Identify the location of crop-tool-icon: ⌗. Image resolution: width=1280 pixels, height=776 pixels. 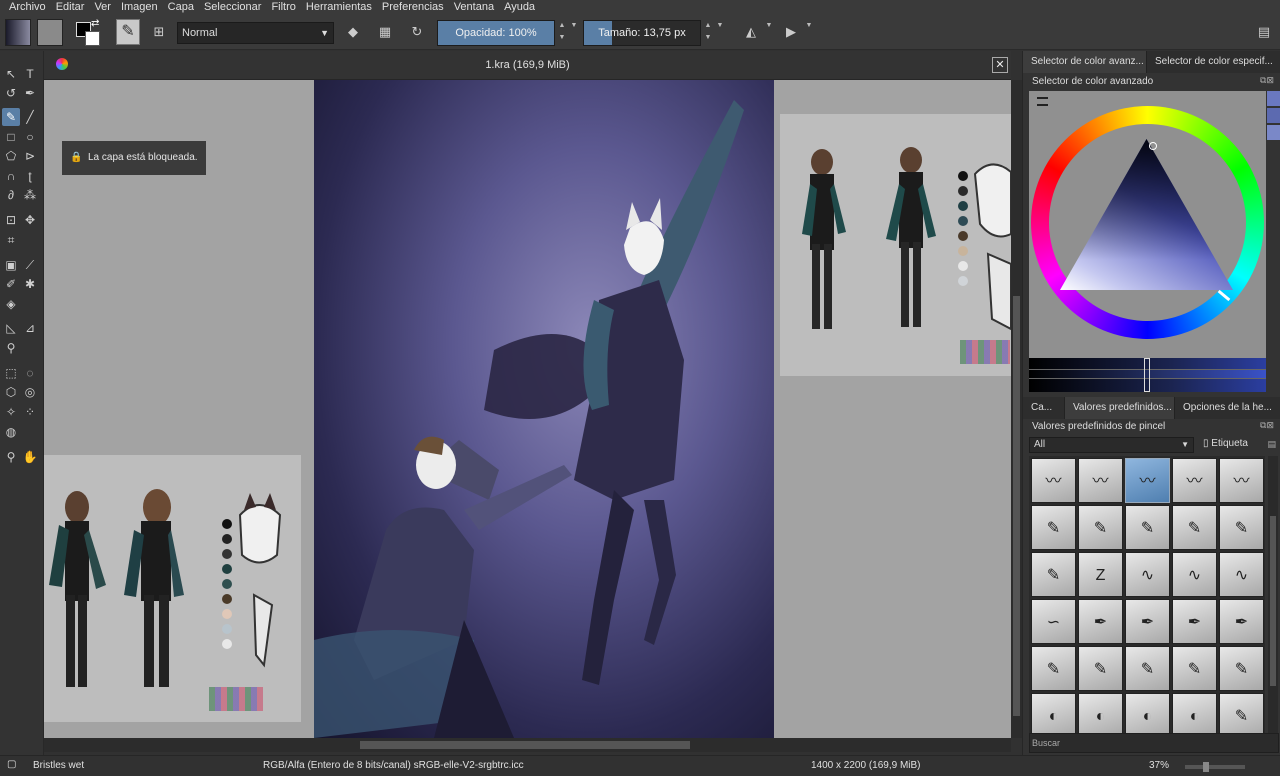
(11, 240).